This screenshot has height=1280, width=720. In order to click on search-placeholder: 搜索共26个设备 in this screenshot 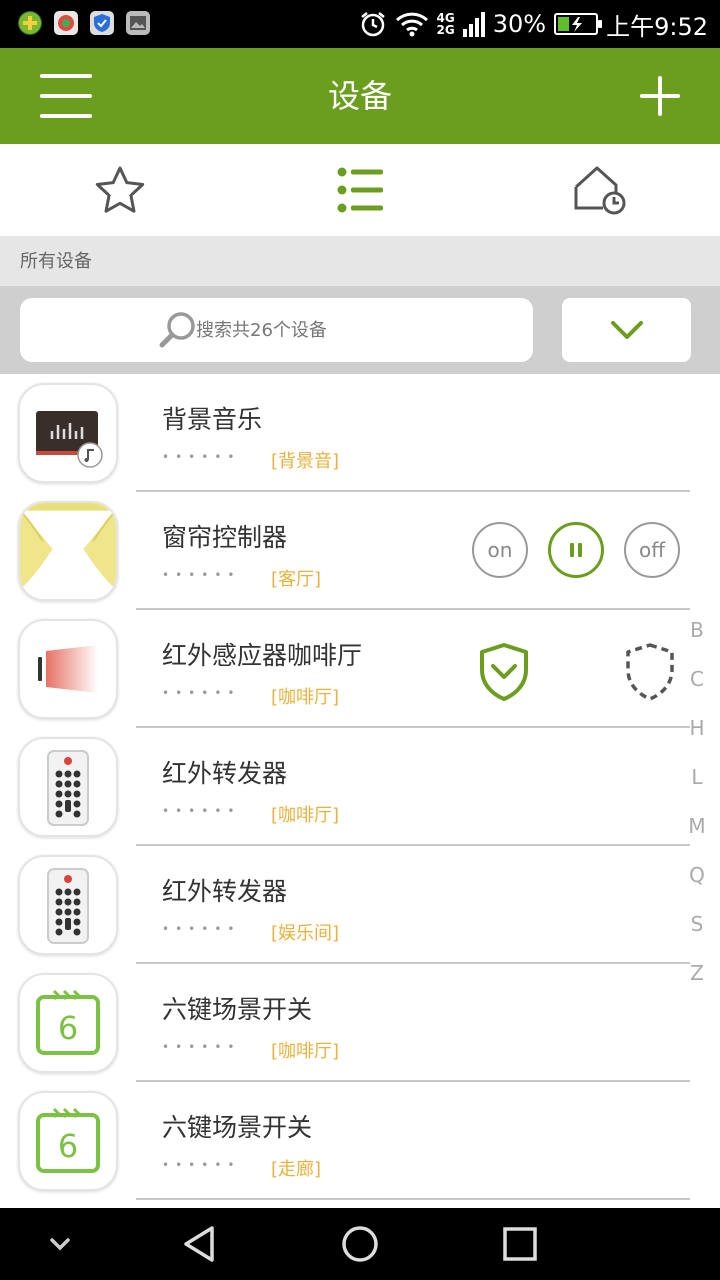, I will do `click(261, 330)`.